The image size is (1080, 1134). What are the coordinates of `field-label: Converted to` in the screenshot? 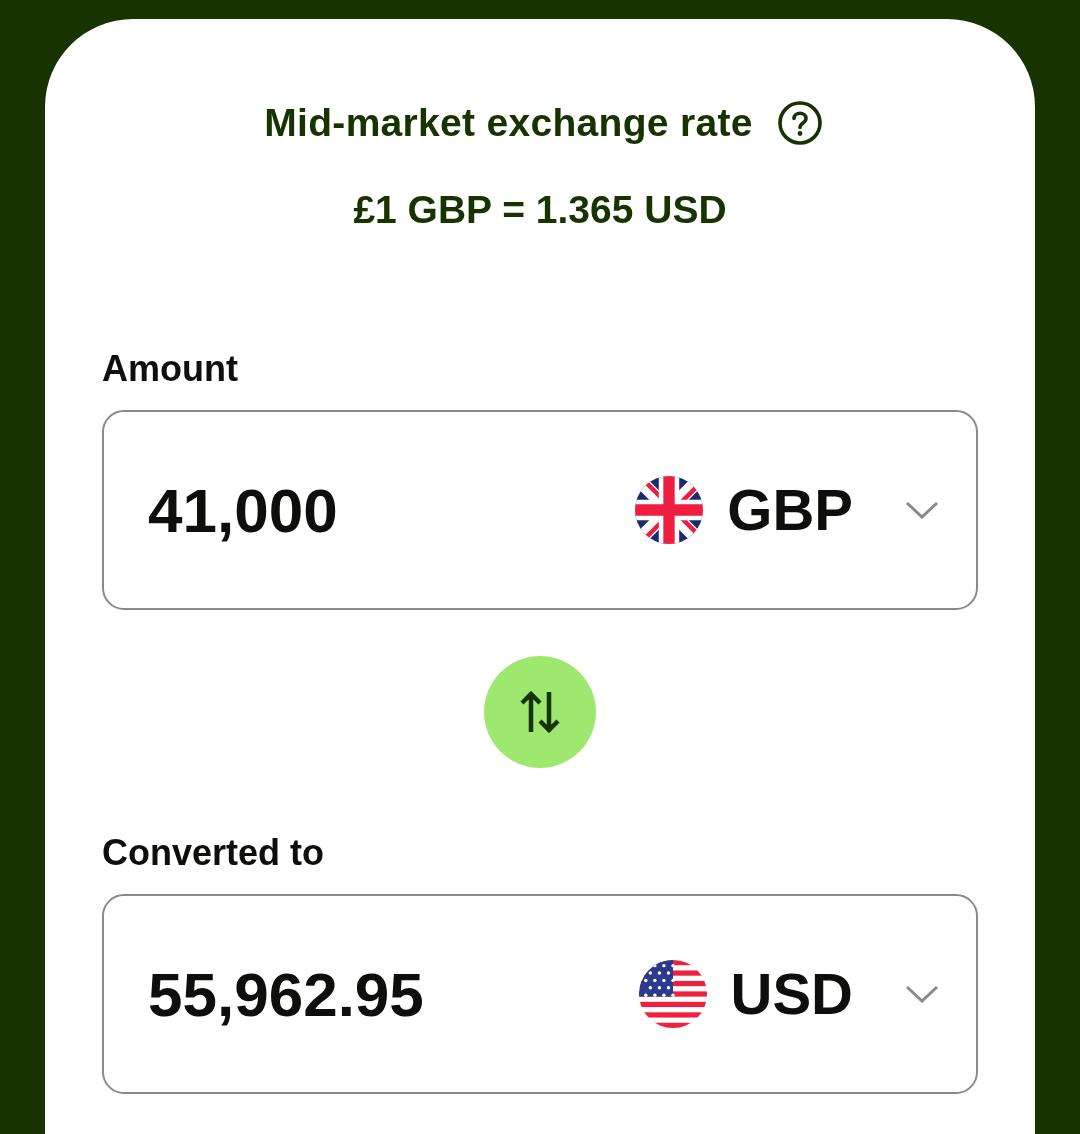 It's located at (213, 853).